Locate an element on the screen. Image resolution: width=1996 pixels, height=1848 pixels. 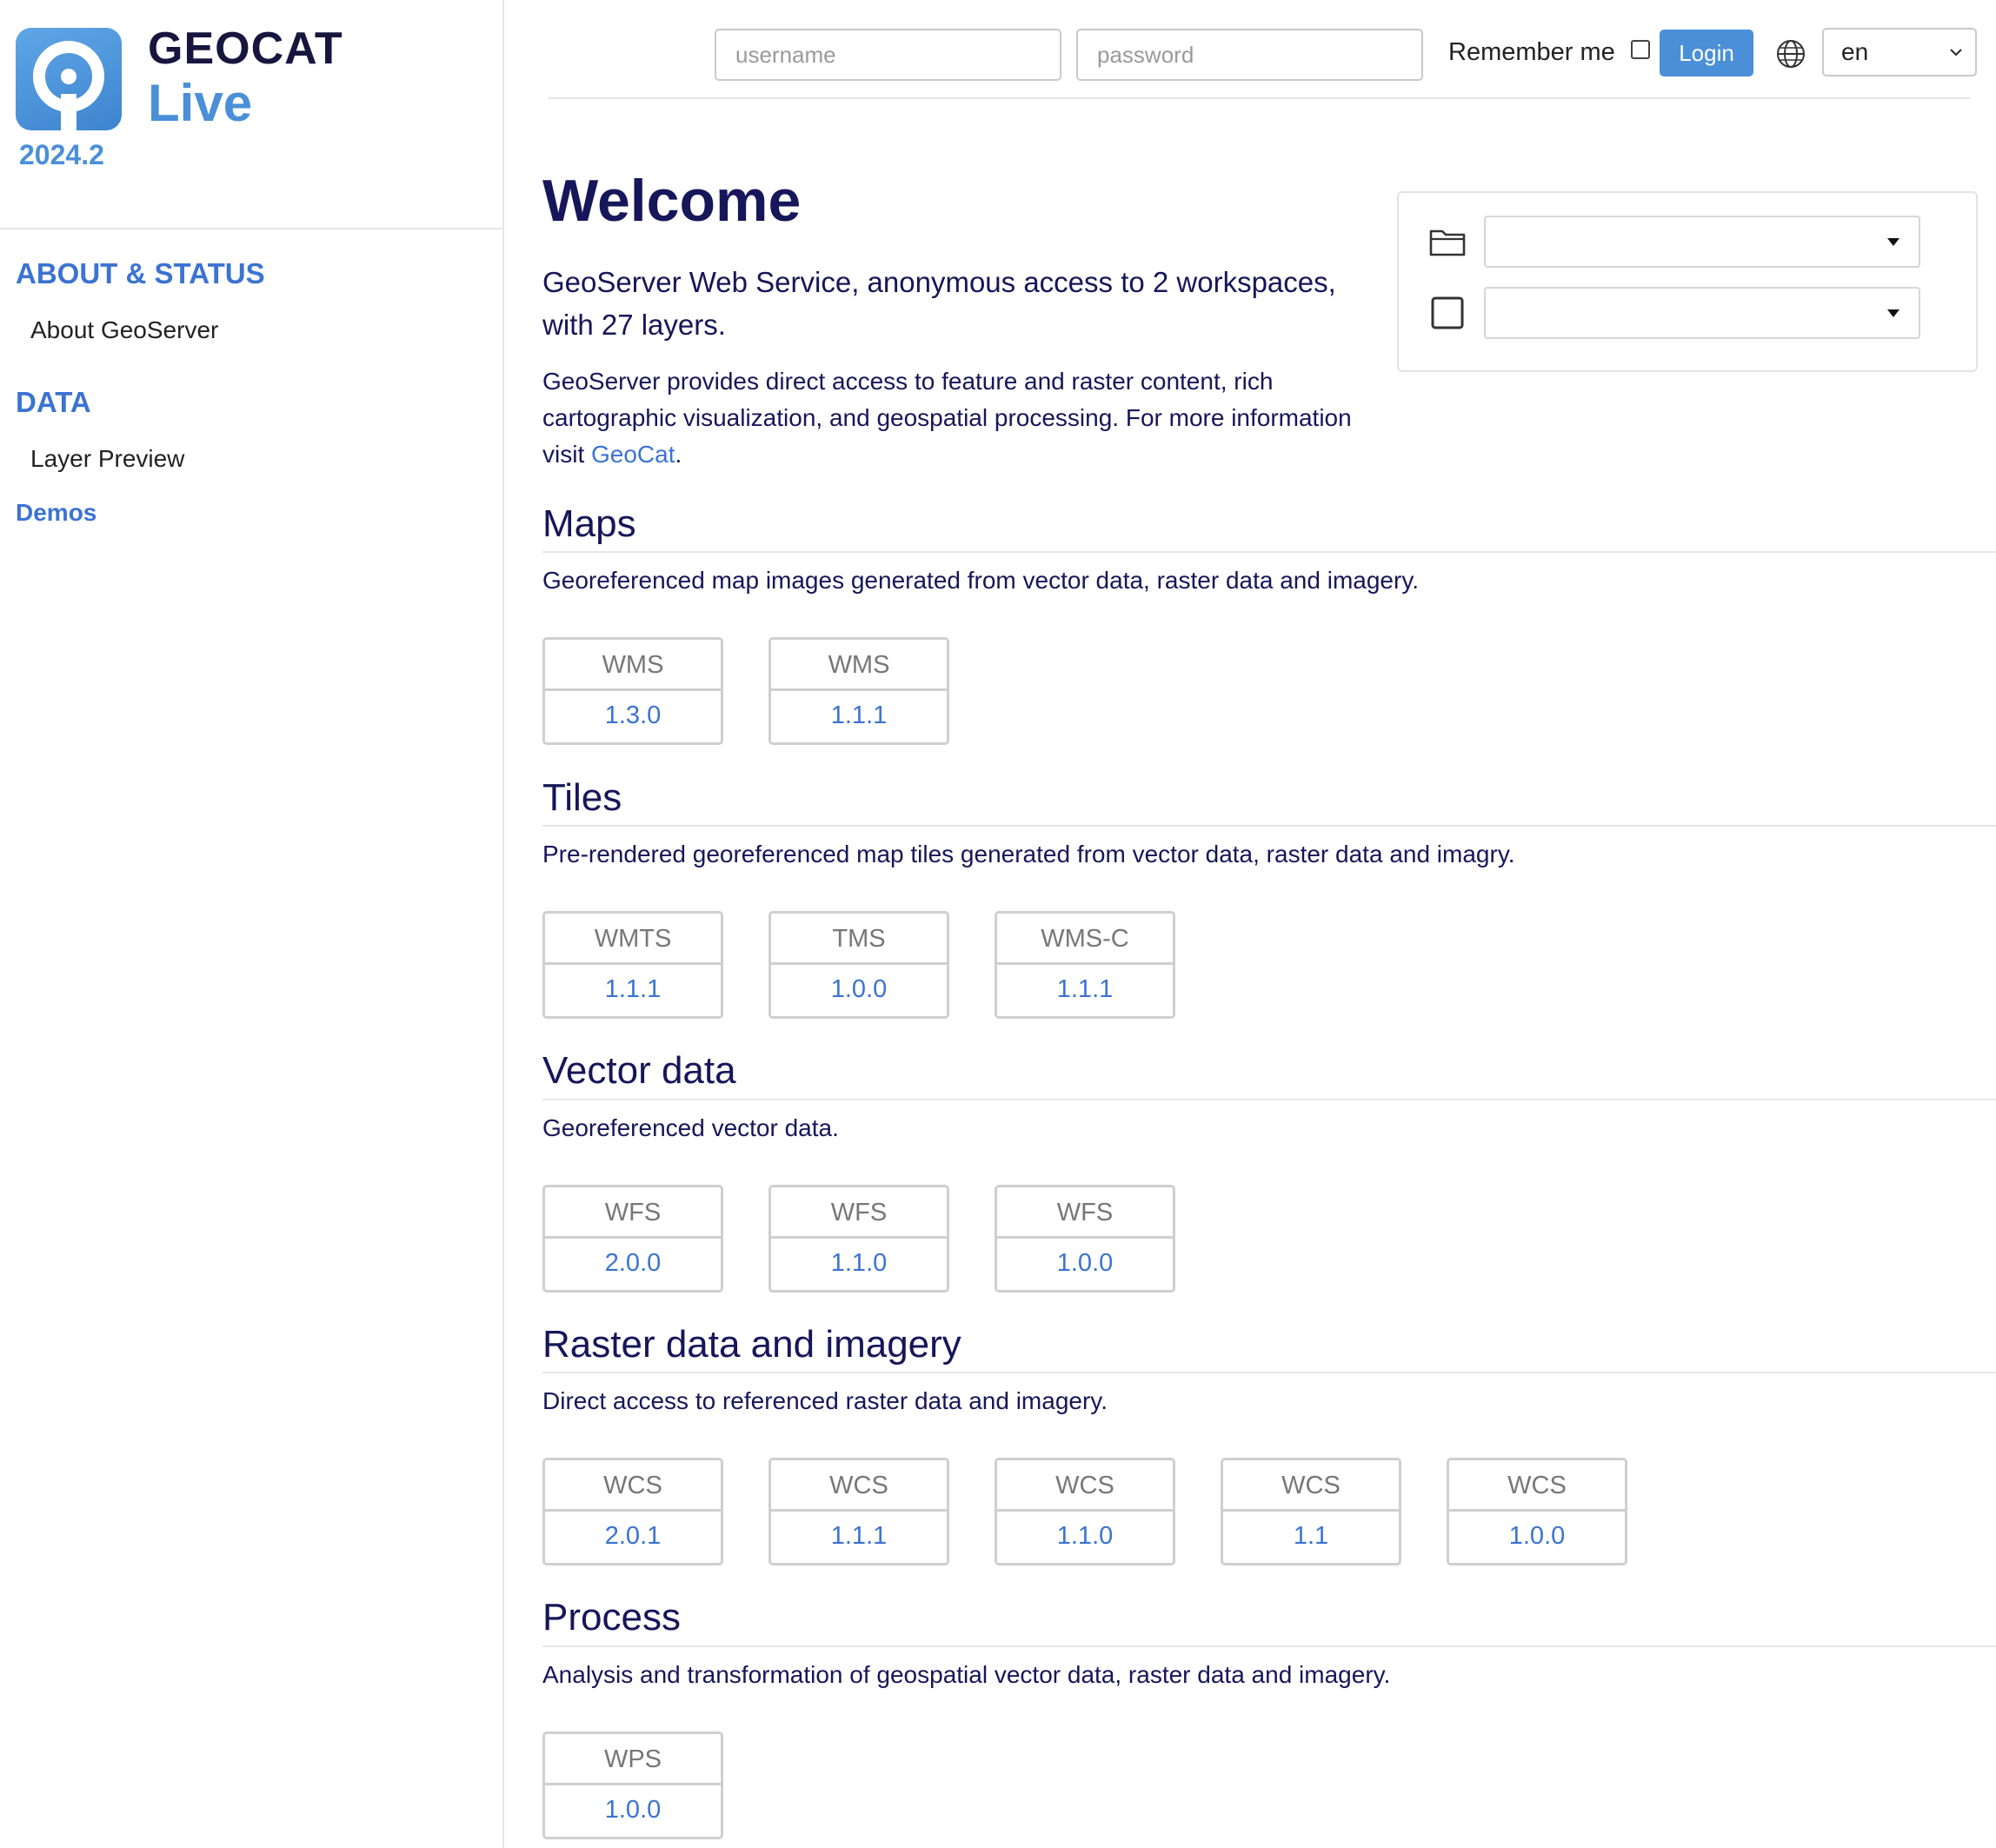
service-wcs-1-1-0: WCS 1.1.0 is located at coordinates (1085, 1511).